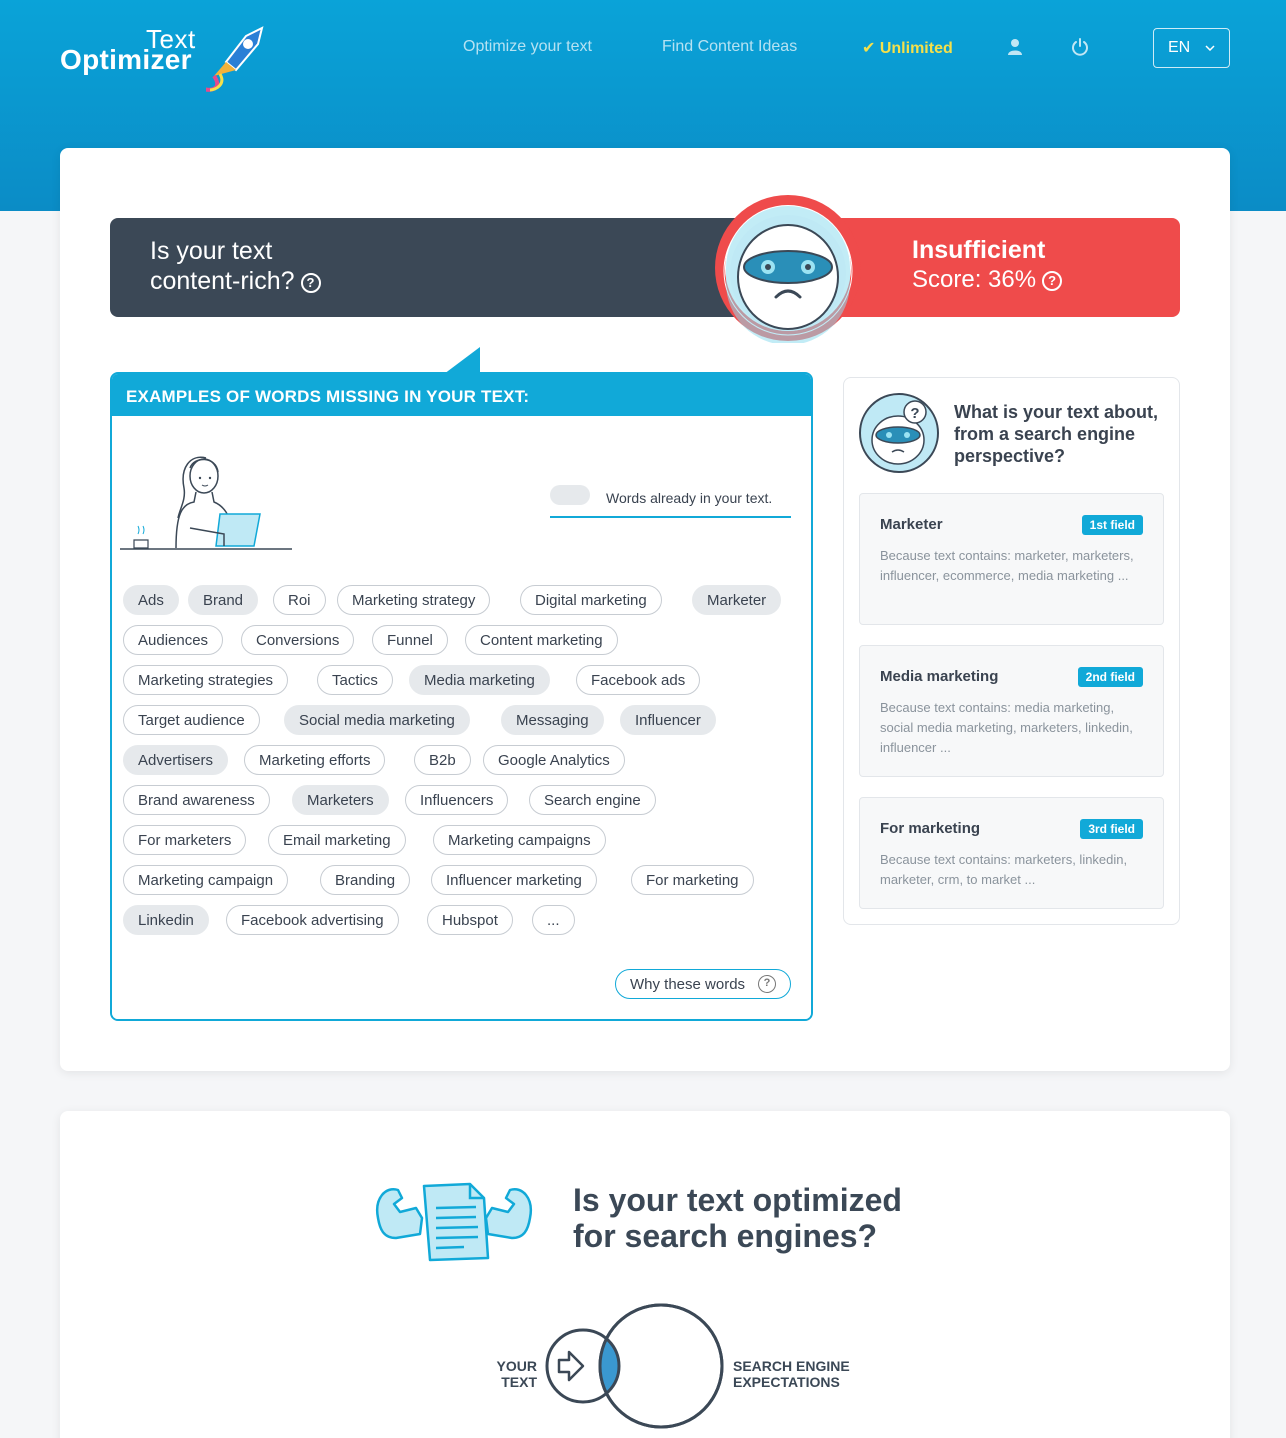  What do you see at coordinates (930, 828) in the screenshot?
I see `field-name: For marketing` at bounding box center [930, 828].